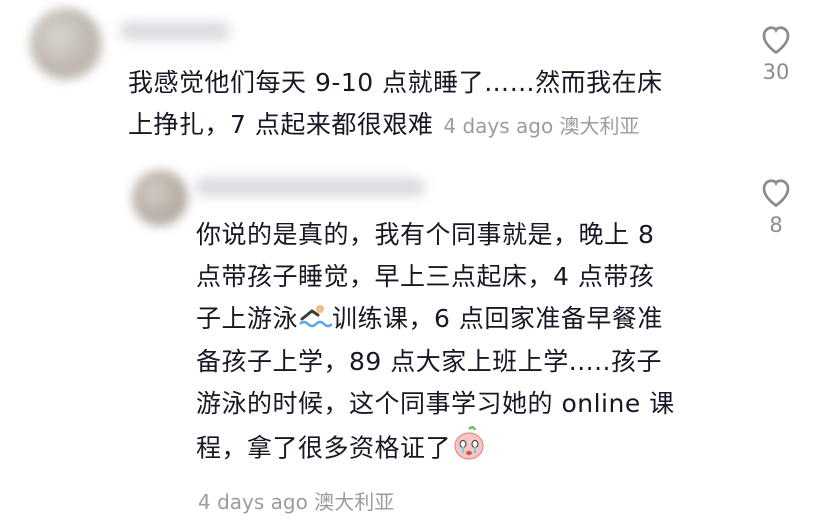 The width and height of the screenshot is (828, 524). I want to click on comment-line: 我感觉他们每天 9-10 点就睡了……然而我在床, so click(395, 82).